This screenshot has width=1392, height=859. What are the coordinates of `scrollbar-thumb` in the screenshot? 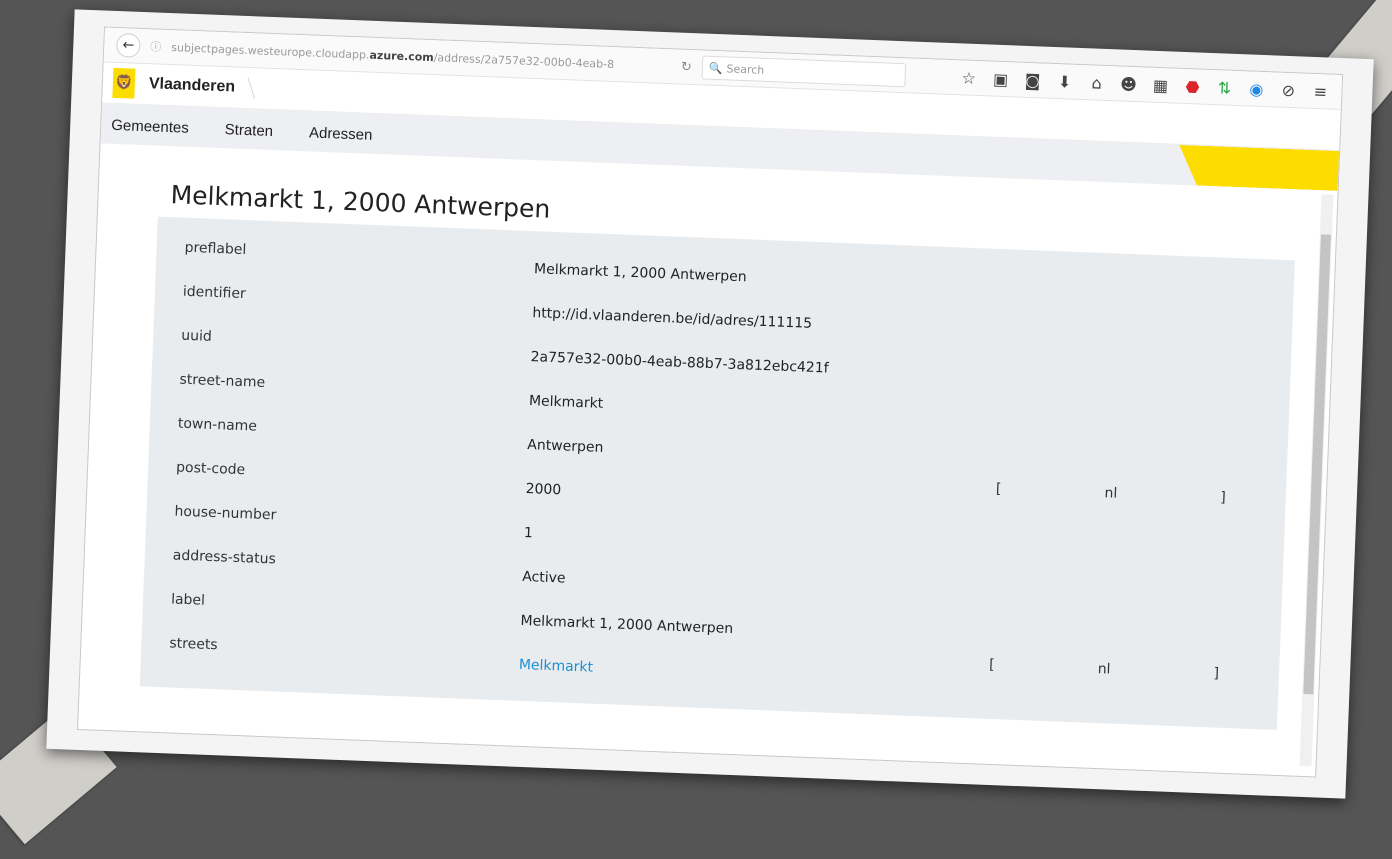 It's located at (1317, 464).